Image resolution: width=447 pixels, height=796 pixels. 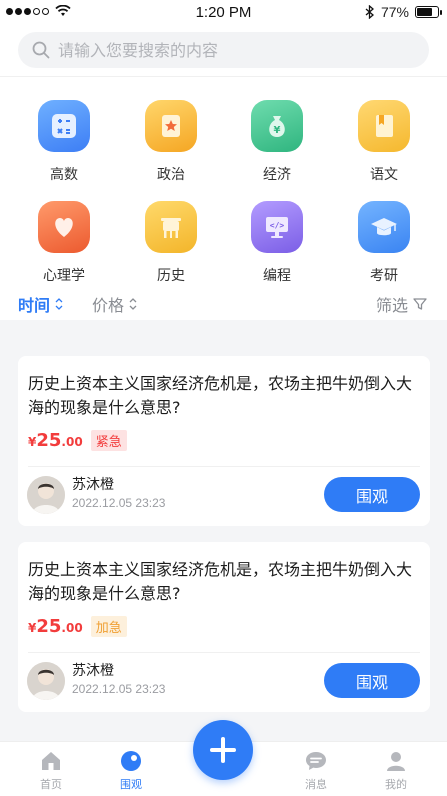 What do you see at coordinates (369, 12) in the screenshot?
I see `bluetooth-icon` at bounding box center [369, 12].